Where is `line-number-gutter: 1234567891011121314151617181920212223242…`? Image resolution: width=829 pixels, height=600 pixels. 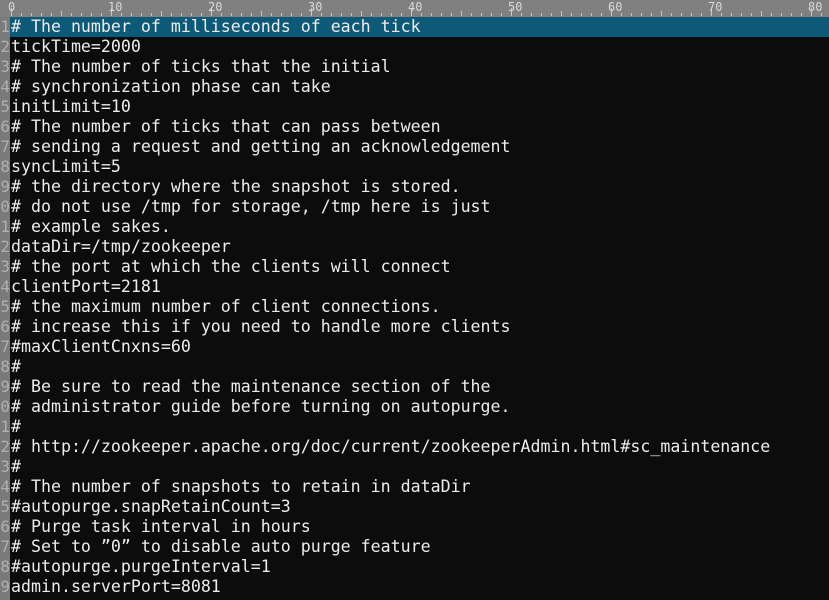
line-number-gutter: 1234567891011121314151617181920212223242… is located at coordinates (5, 308).